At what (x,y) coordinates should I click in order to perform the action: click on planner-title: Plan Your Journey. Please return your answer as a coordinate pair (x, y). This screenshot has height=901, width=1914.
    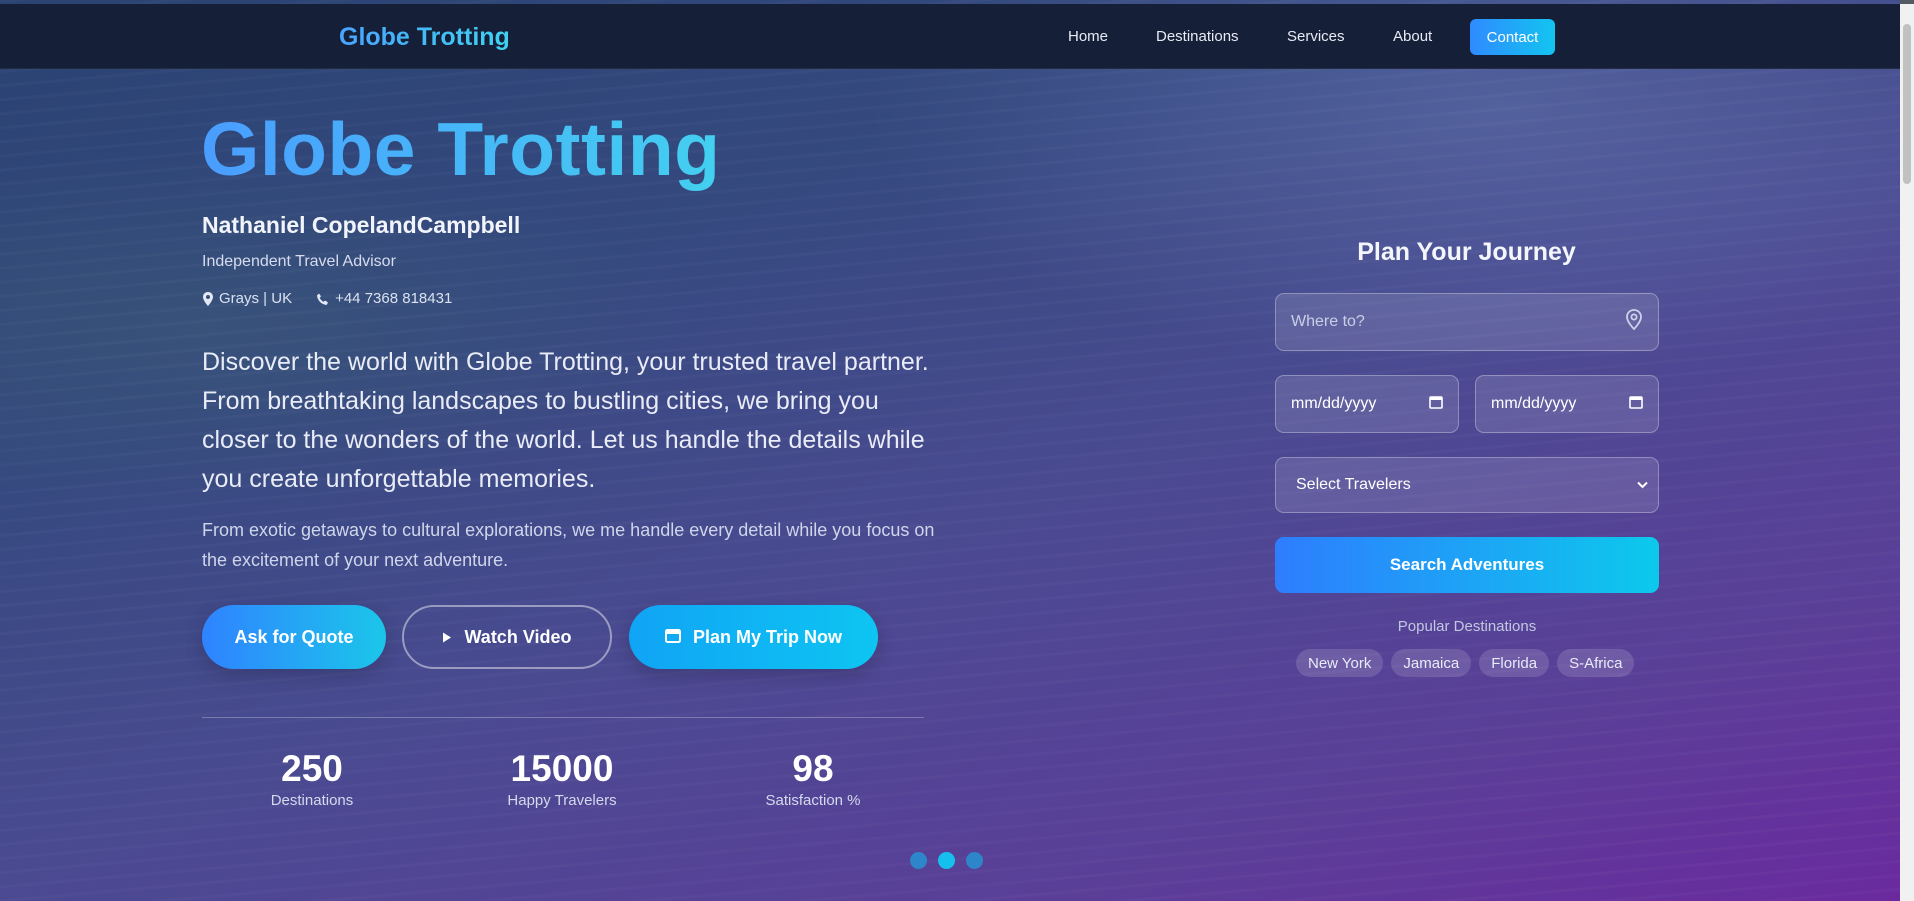
    Looking at the image, I should click on (1466, 252).